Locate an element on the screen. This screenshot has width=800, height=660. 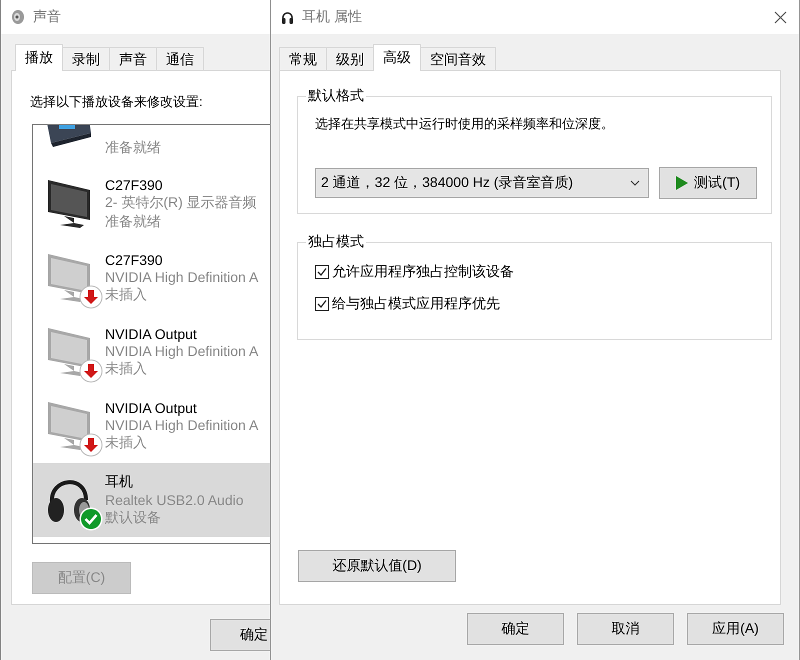
receiver-icon is located at coordinates (69, 137).